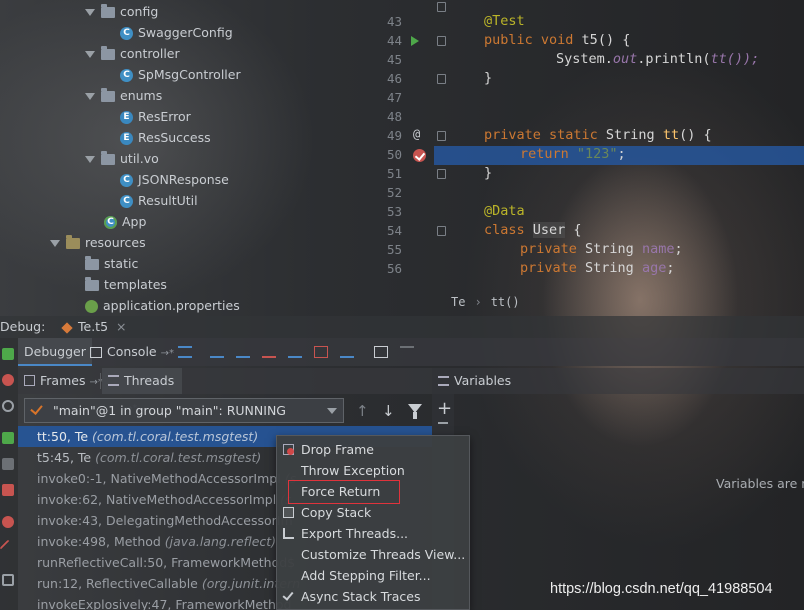  Describe the element at coordinates (394, 97) in the screenshot. I see `line-number: 47` at that location.